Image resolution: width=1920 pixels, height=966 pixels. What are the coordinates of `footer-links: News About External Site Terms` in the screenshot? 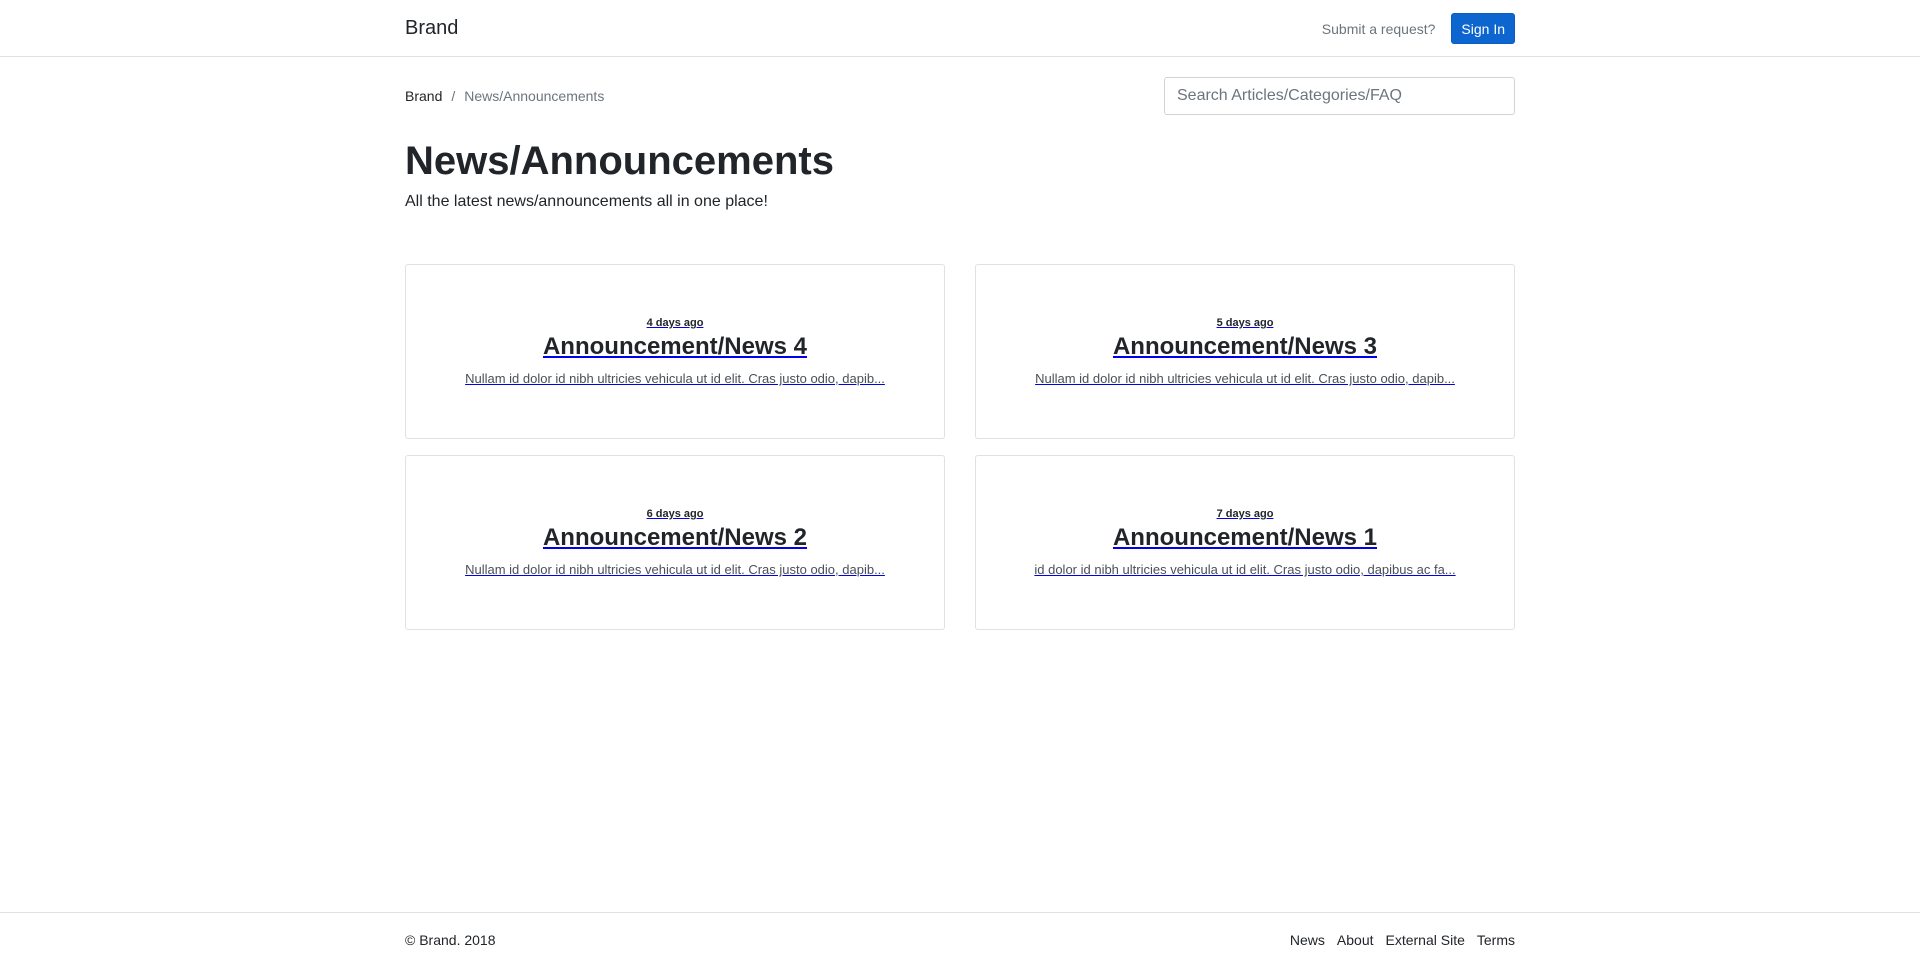 It's located at (1402, 940).